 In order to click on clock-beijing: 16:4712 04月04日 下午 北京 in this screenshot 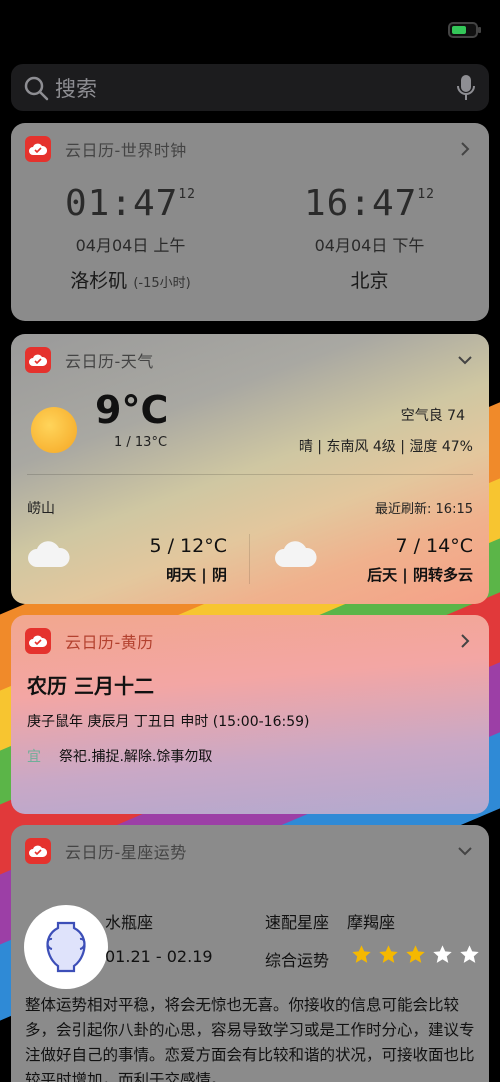, I will do `click(369, 238)`.